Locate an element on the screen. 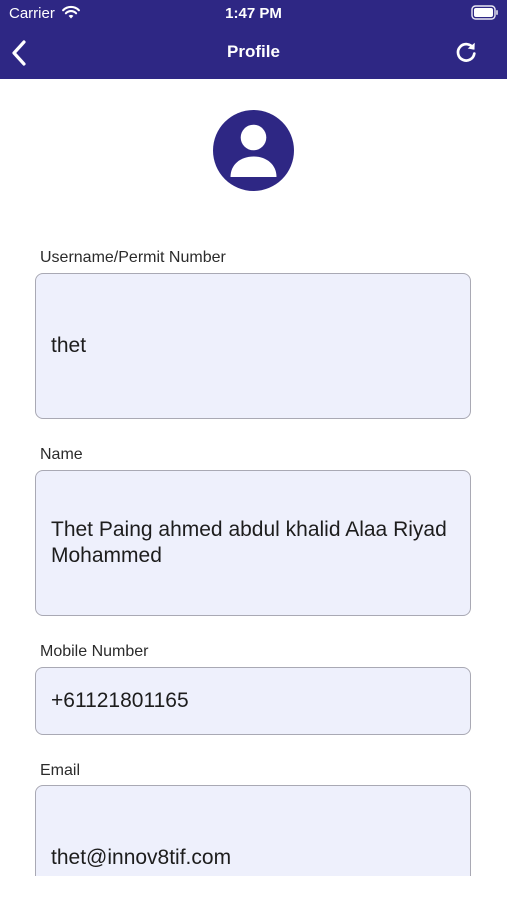  bottom-safe-area is located at coordinates (253, 888).